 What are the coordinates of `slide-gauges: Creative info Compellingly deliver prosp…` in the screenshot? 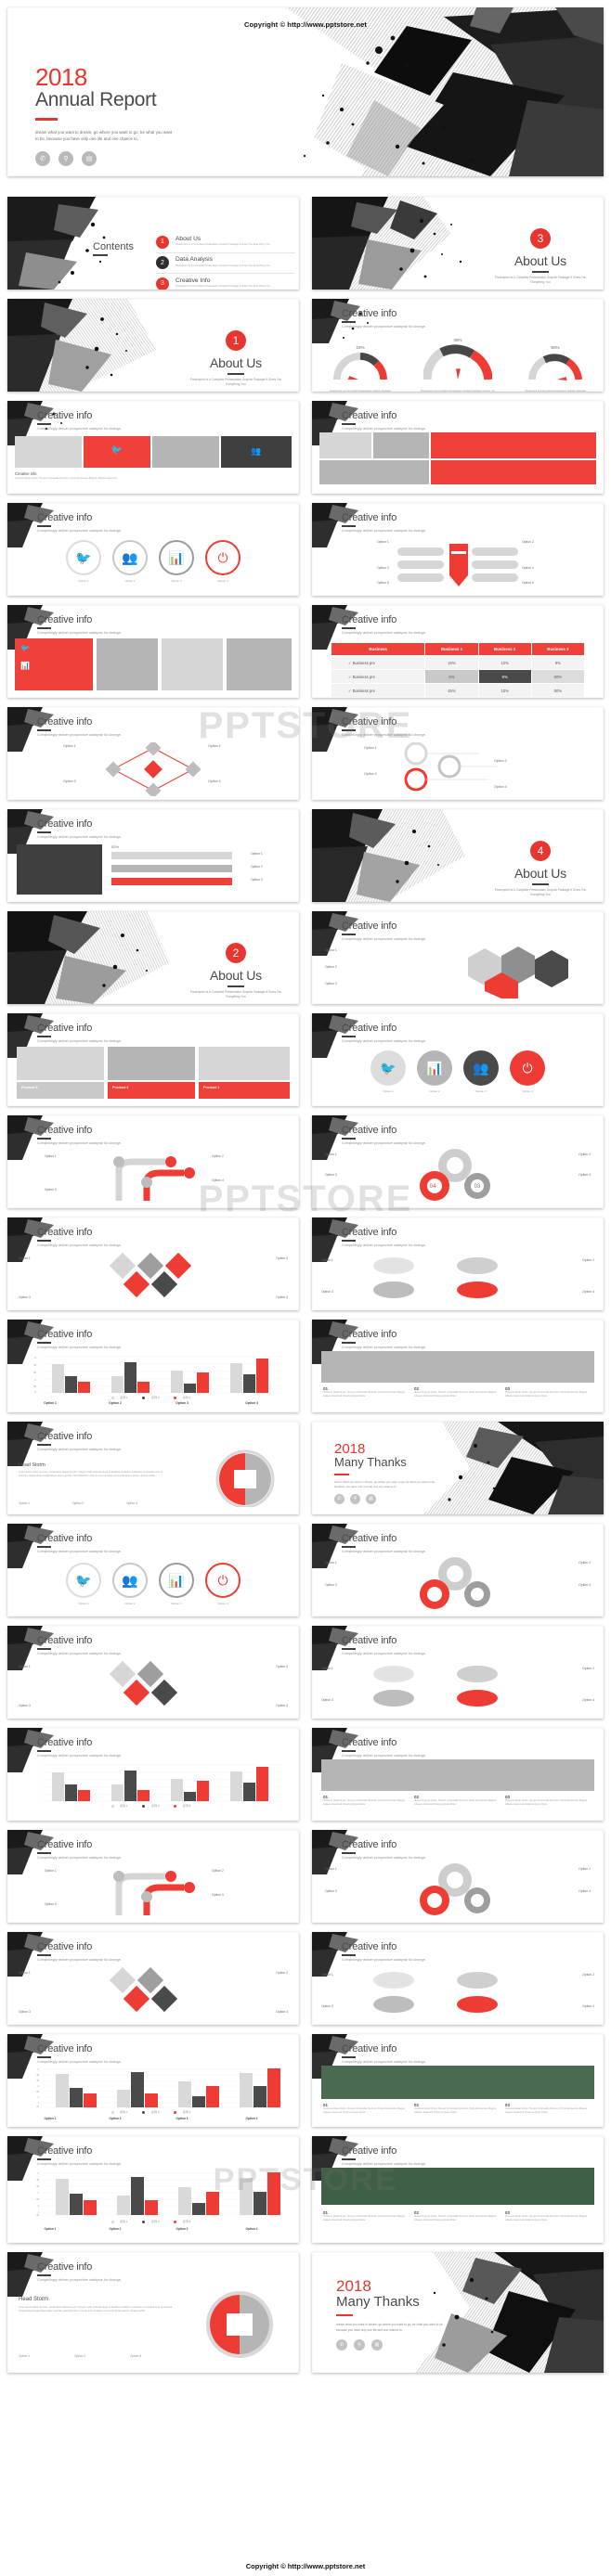 It's located at (458, 345).